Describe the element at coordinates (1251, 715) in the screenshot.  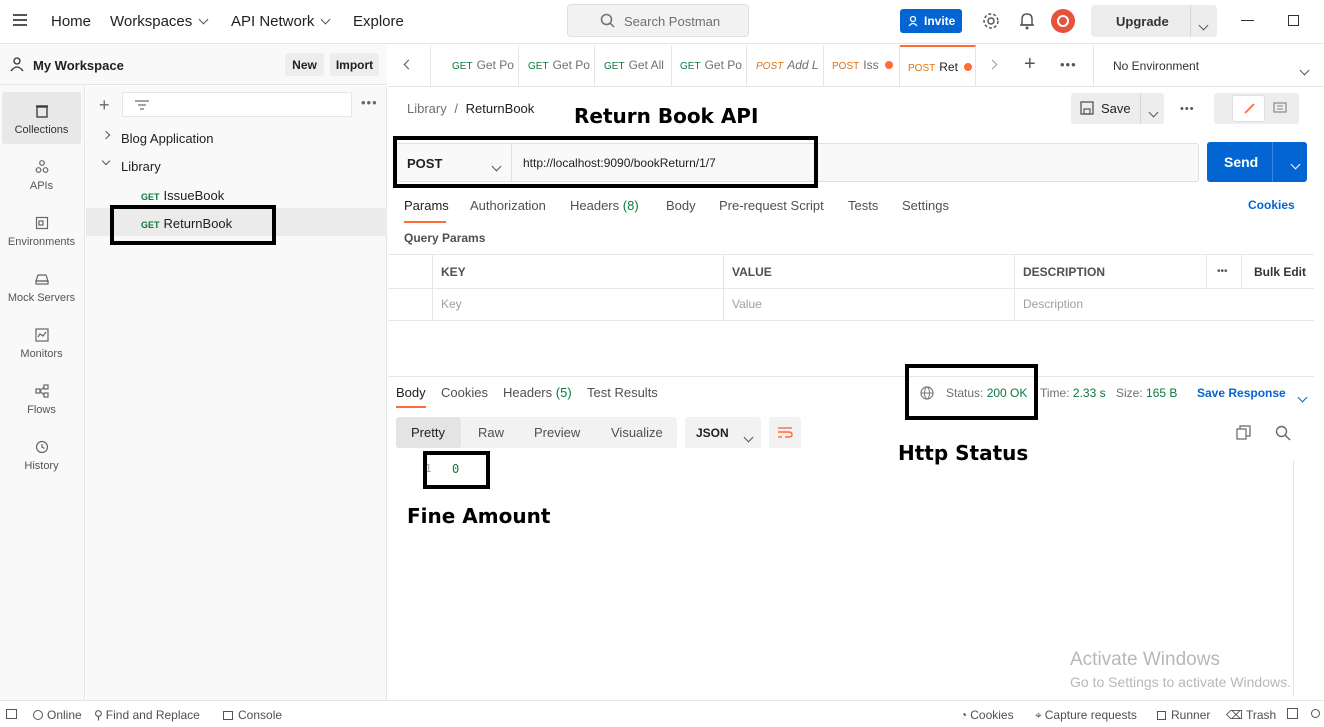
I see `trash-button: ⌫ Trash` at that location.